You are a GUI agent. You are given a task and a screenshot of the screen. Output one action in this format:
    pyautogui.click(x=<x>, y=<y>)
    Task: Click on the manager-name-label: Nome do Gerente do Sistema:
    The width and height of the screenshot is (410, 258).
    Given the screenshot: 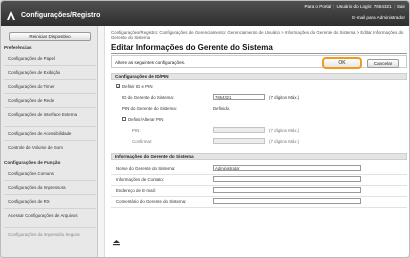 What is the action you would take?
    pyautogui.click(x=146, y=168)
    